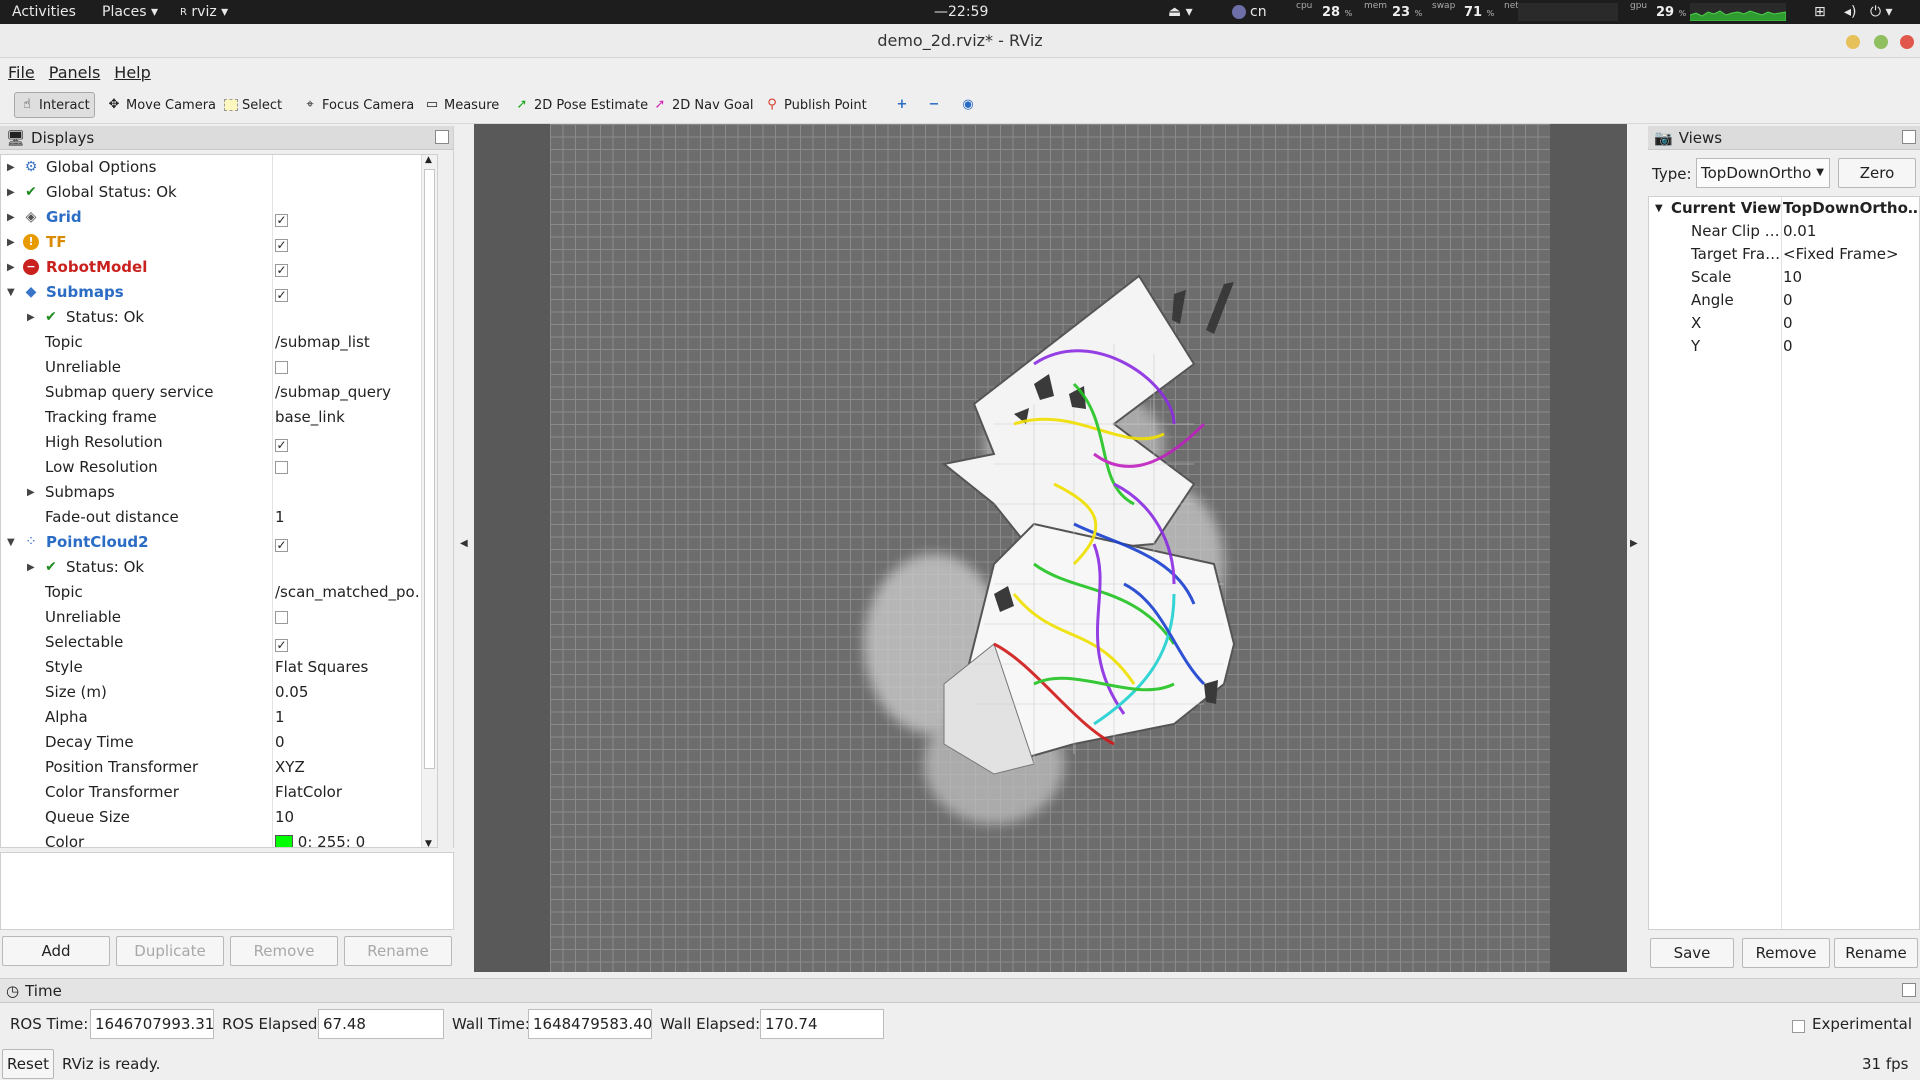 The image size is (1920, 1080). I want to click on scroll-thumb, so click(429, 469).